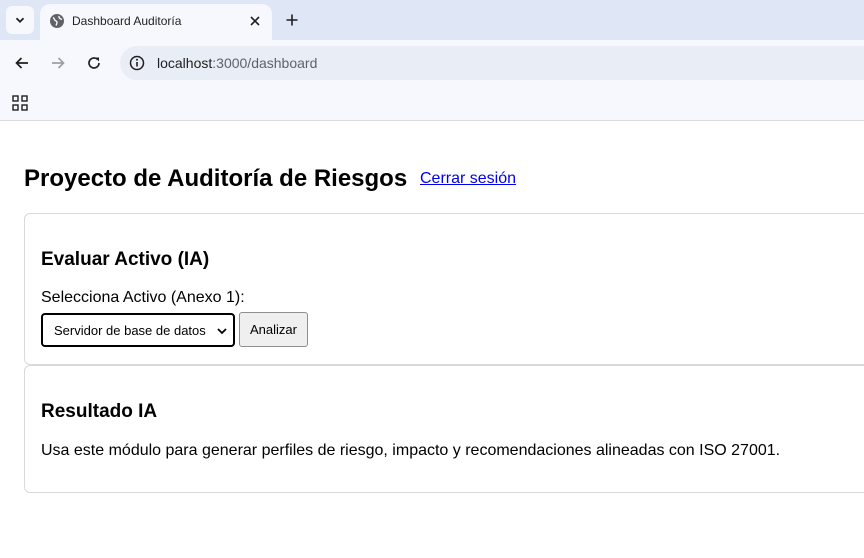 This screenshot has width=864, height=558. I want to click on tab-strip: Dashboard Auditoría, so click(432, 20).